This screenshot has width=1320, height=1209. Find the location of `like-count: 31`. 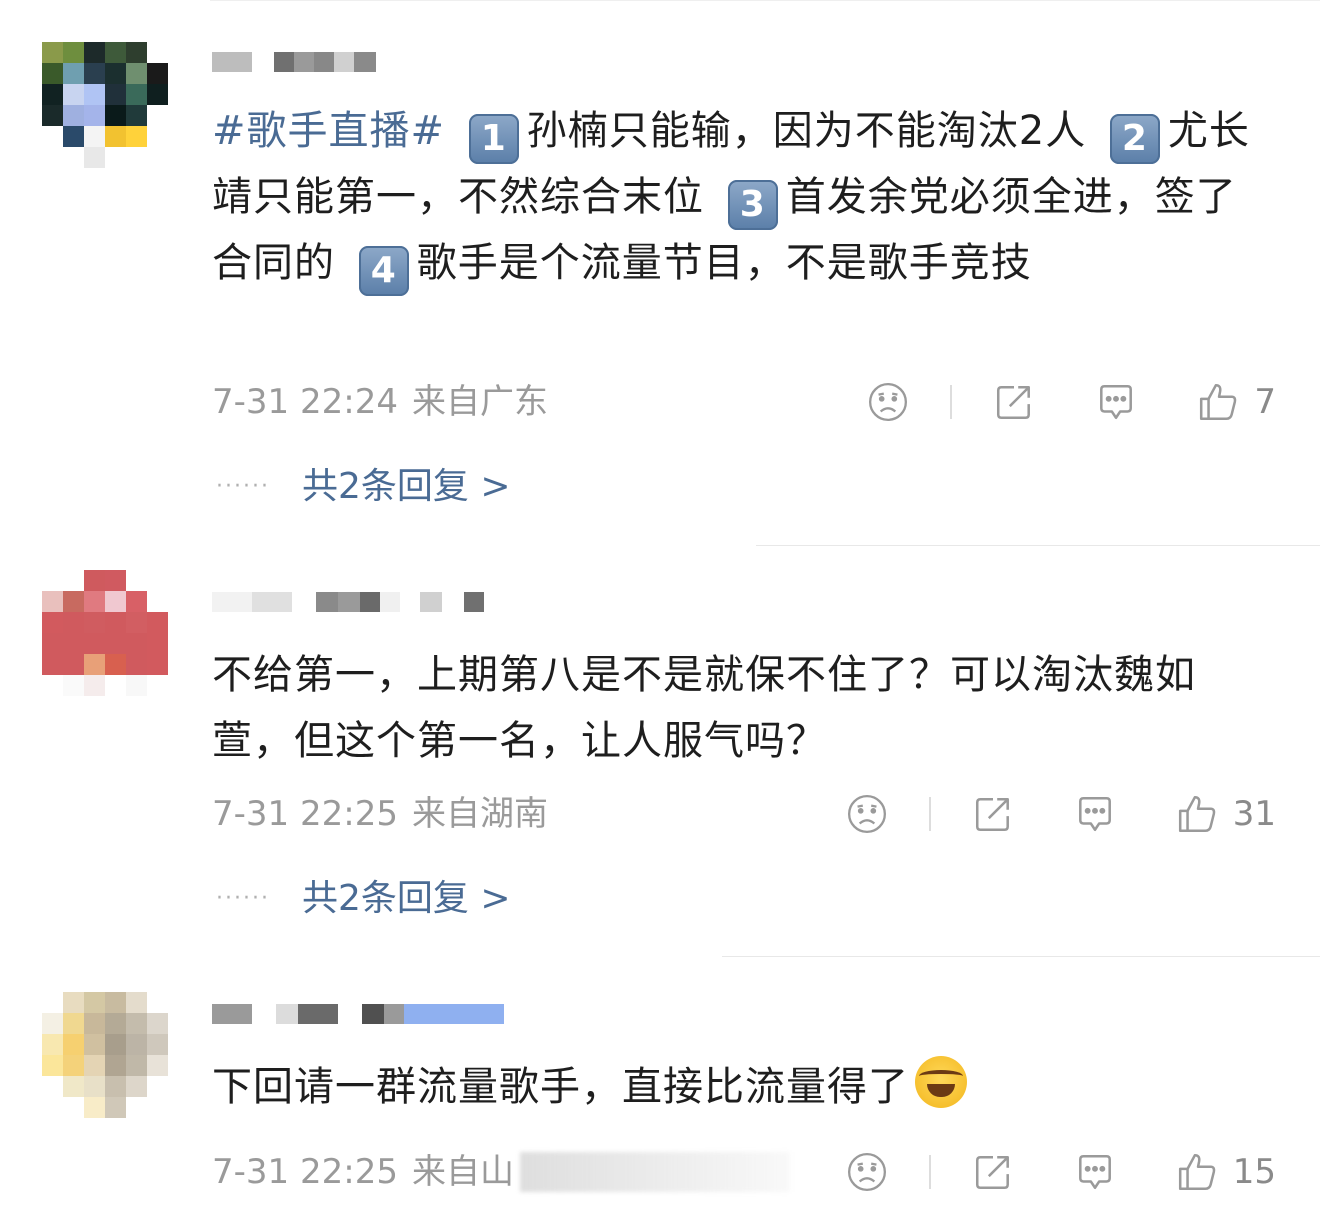

like-count: 31 is located at coordinates (1254, 814).